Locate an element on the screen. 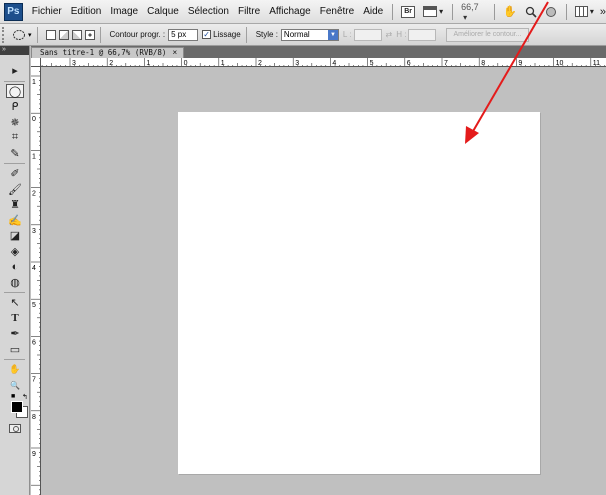 The image size is (606, 495). paint-bucket-tool: ◈ is located at coordinates (15, 252).